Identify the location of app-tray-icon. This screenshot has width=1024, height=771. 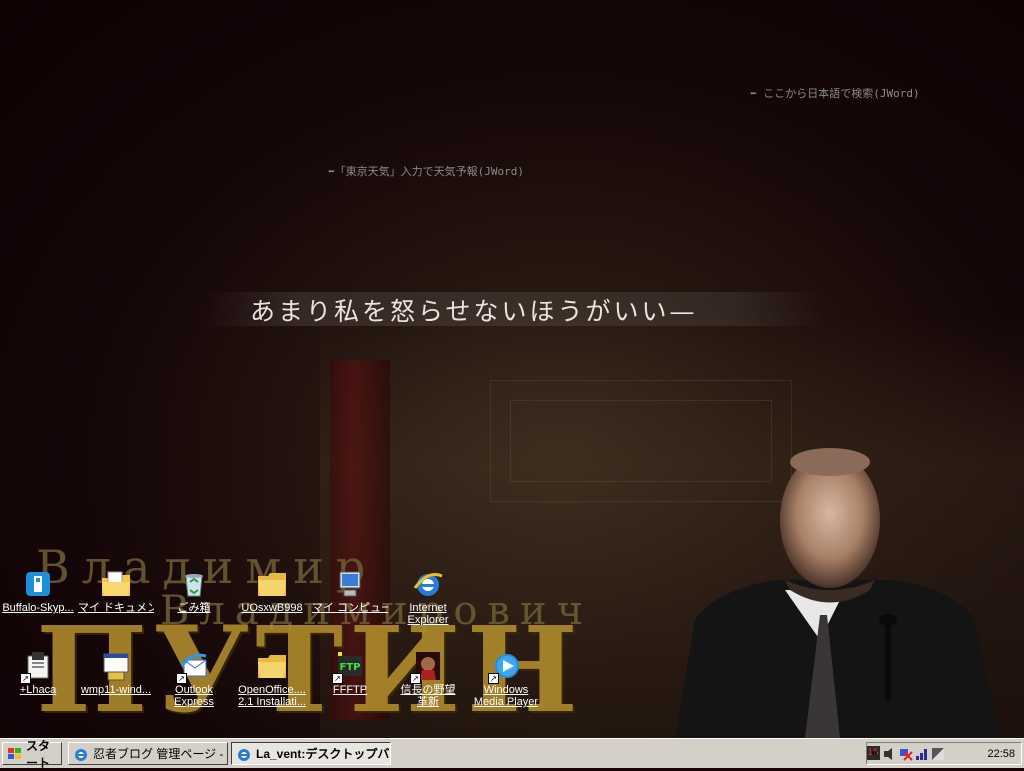
(938, 754).